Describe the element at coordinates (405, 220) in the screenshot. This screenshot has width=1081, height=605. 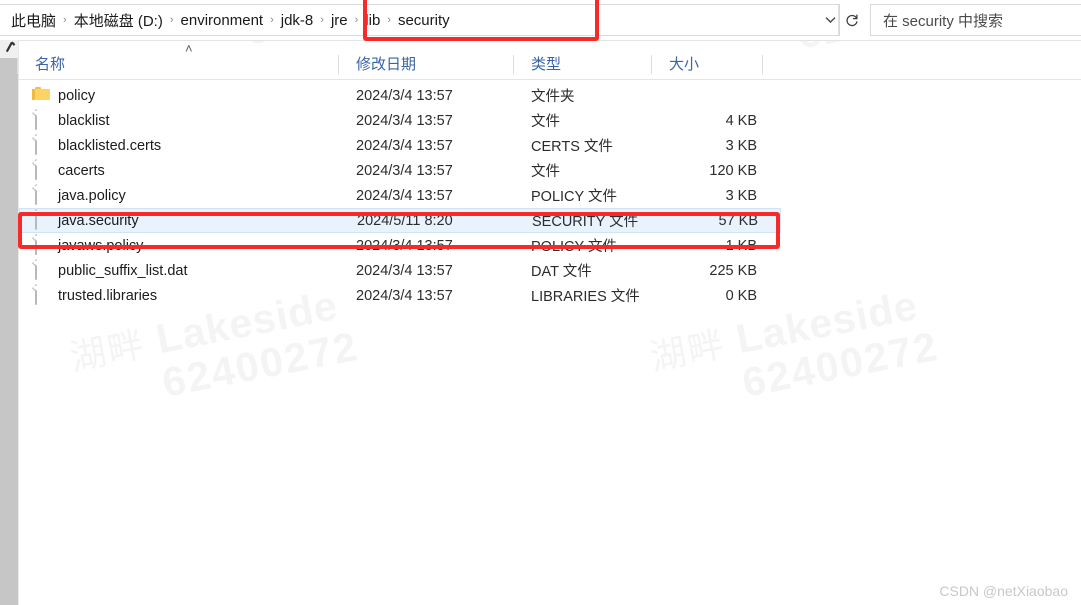
I see `file-date-modified: 2024/5/11 8:20` at that location.